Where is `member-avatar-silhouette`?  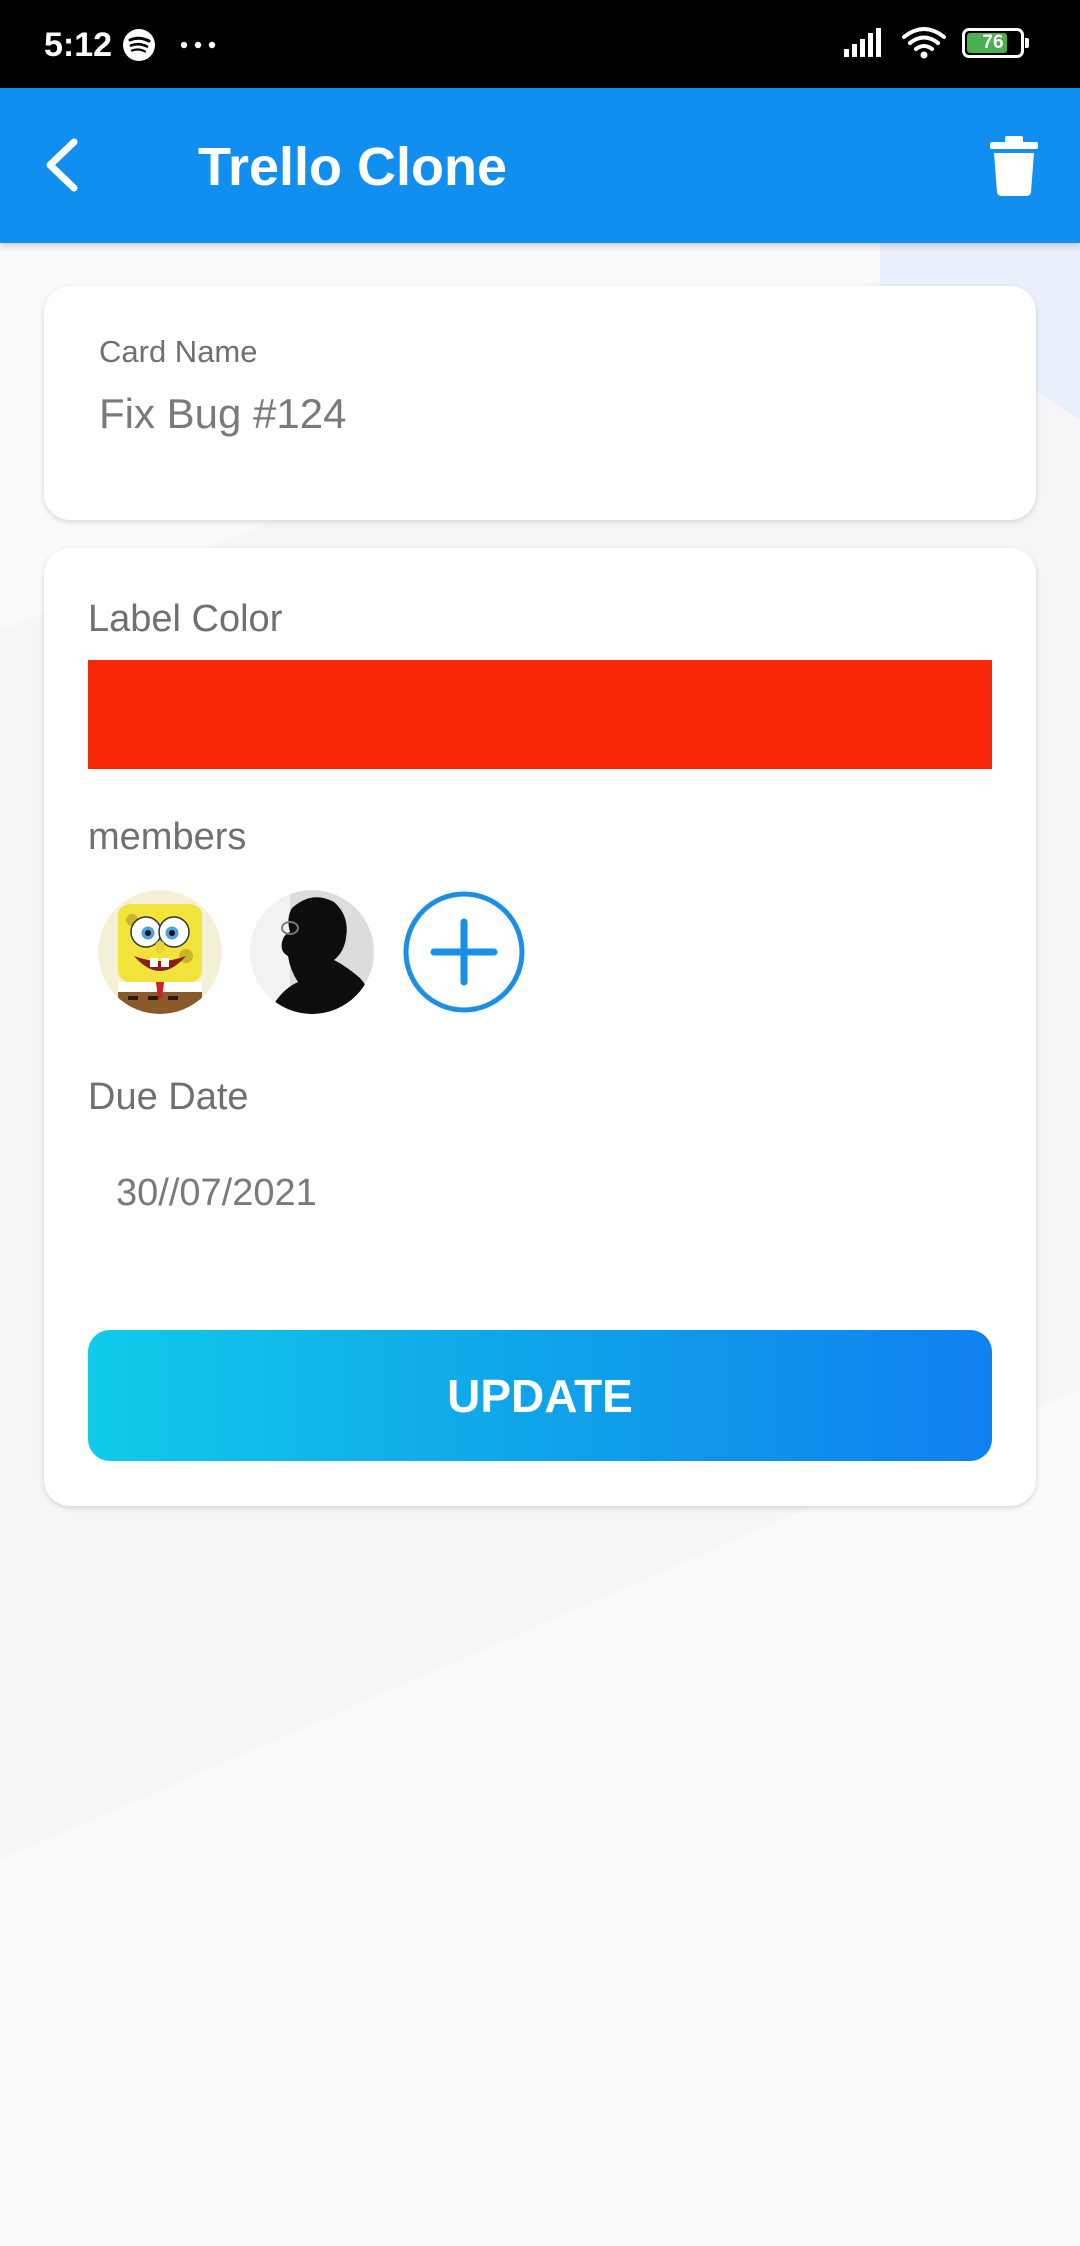
member-avatar-silhouette is located at coordinates (312, 952).